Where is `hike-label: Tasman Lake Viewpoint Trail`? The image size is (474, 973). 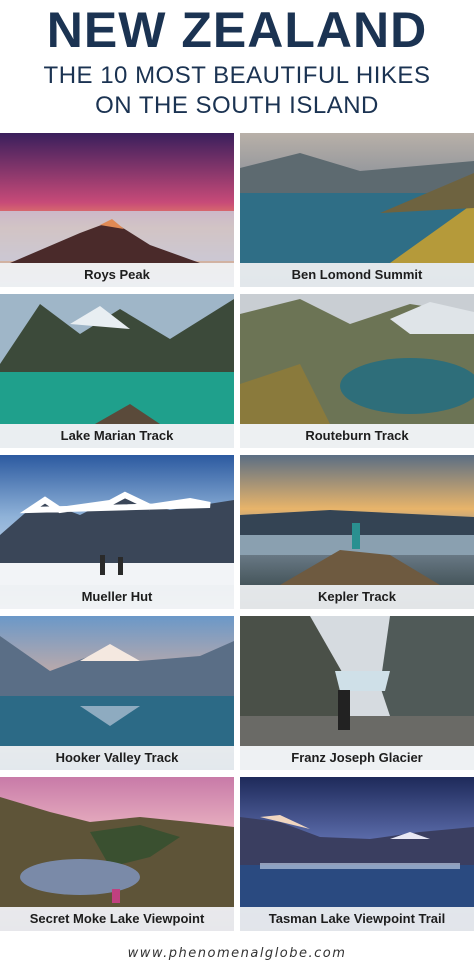
hike-label: Tasman Lake Viewpoint Trail is located at coordinates (357, 919).